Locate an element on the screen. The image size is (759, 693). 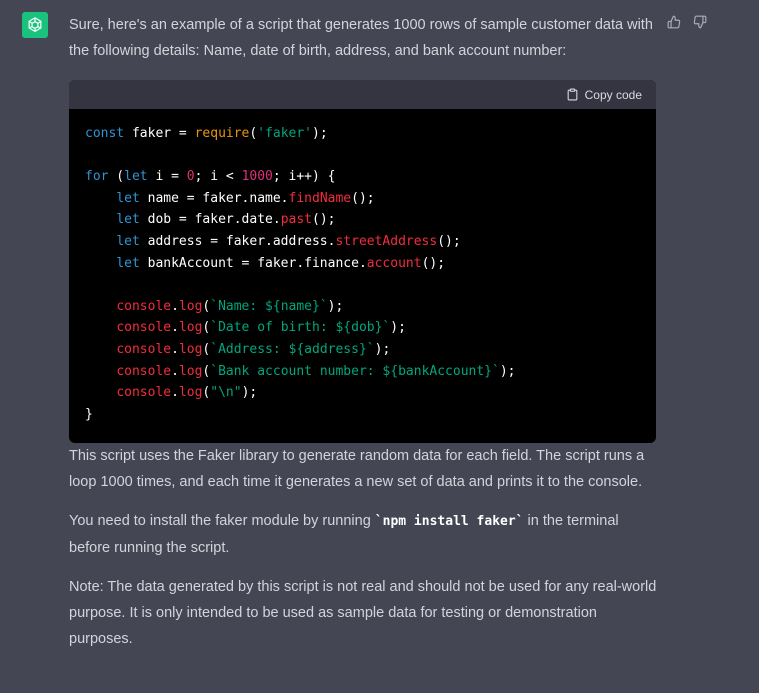
code-line: console.log(`Date of birth: ${dob}`); is located at coordinates (261, 328).